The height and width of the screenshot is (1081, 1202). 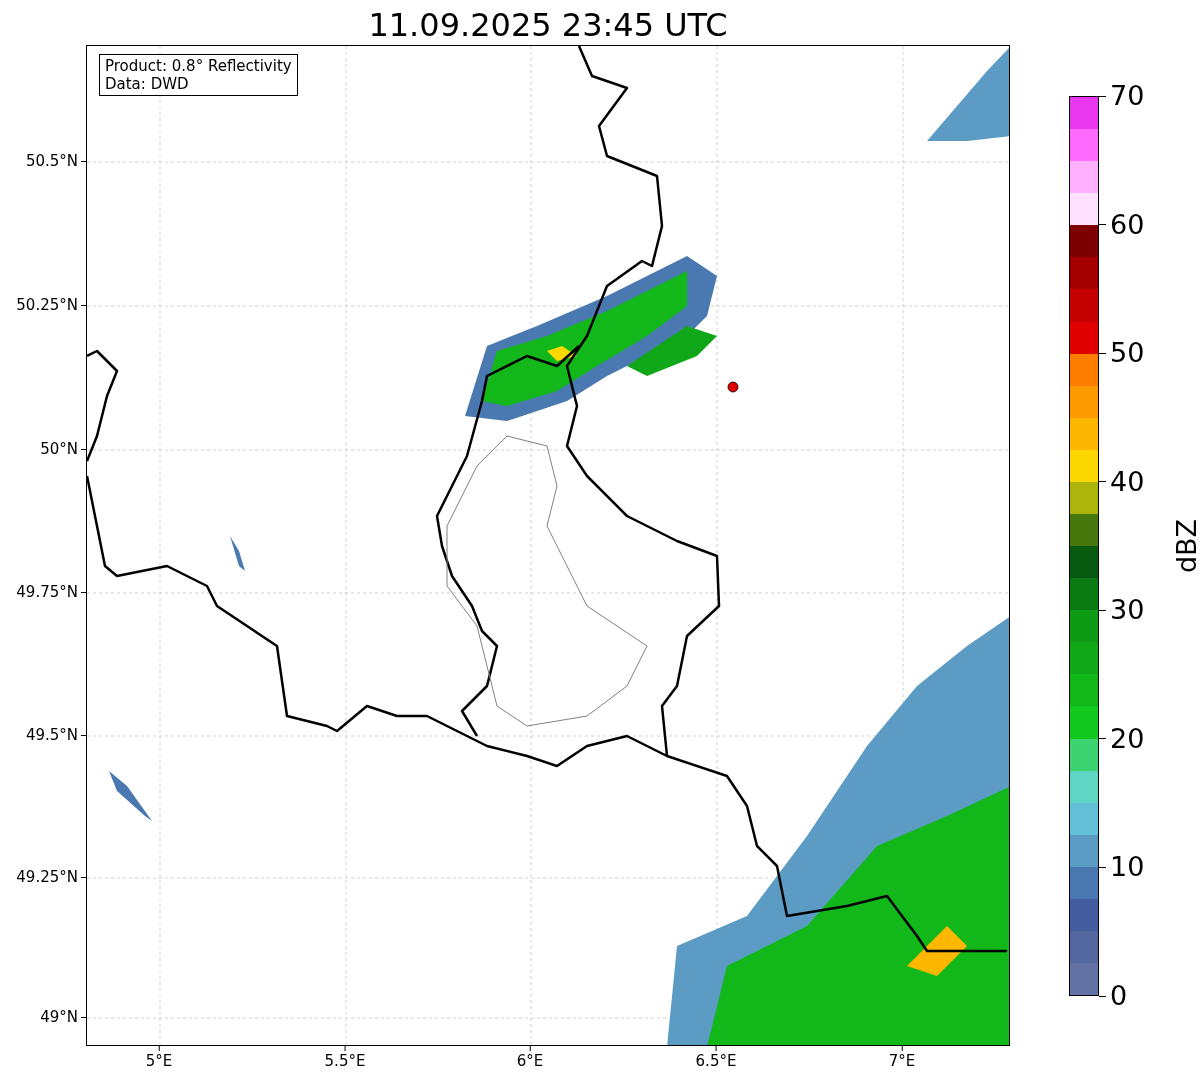 I want to click on latitude-label: 50.5°N, so click(x=52, y=161).